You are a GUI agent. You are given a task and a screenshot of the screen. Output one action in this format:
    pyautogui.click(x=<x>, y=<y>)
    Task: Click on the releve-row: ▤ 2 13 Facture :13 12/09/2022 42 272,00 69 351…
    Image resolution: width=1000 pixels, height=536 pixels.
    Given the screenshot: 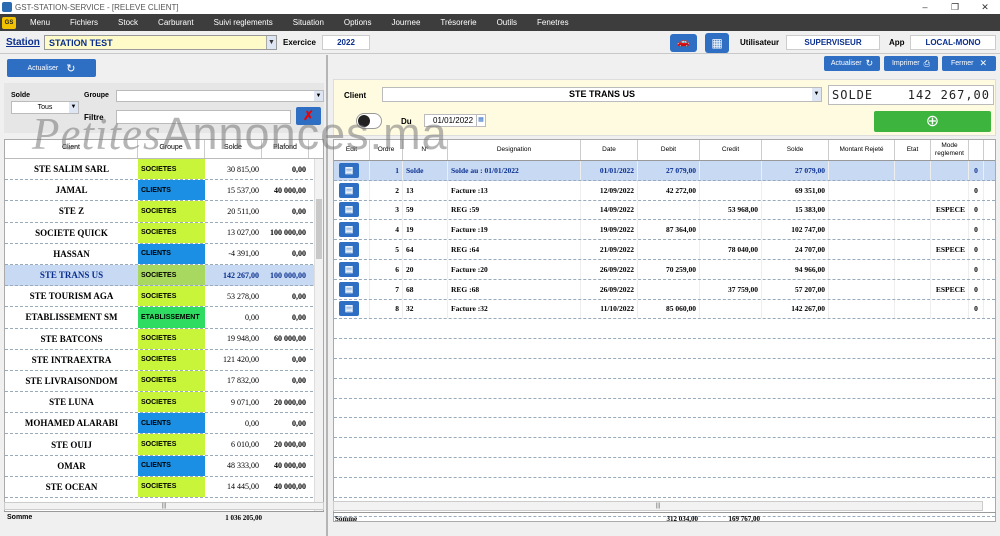 What is the action you would take?
    pyautogui.click(x=664, y=190)
    